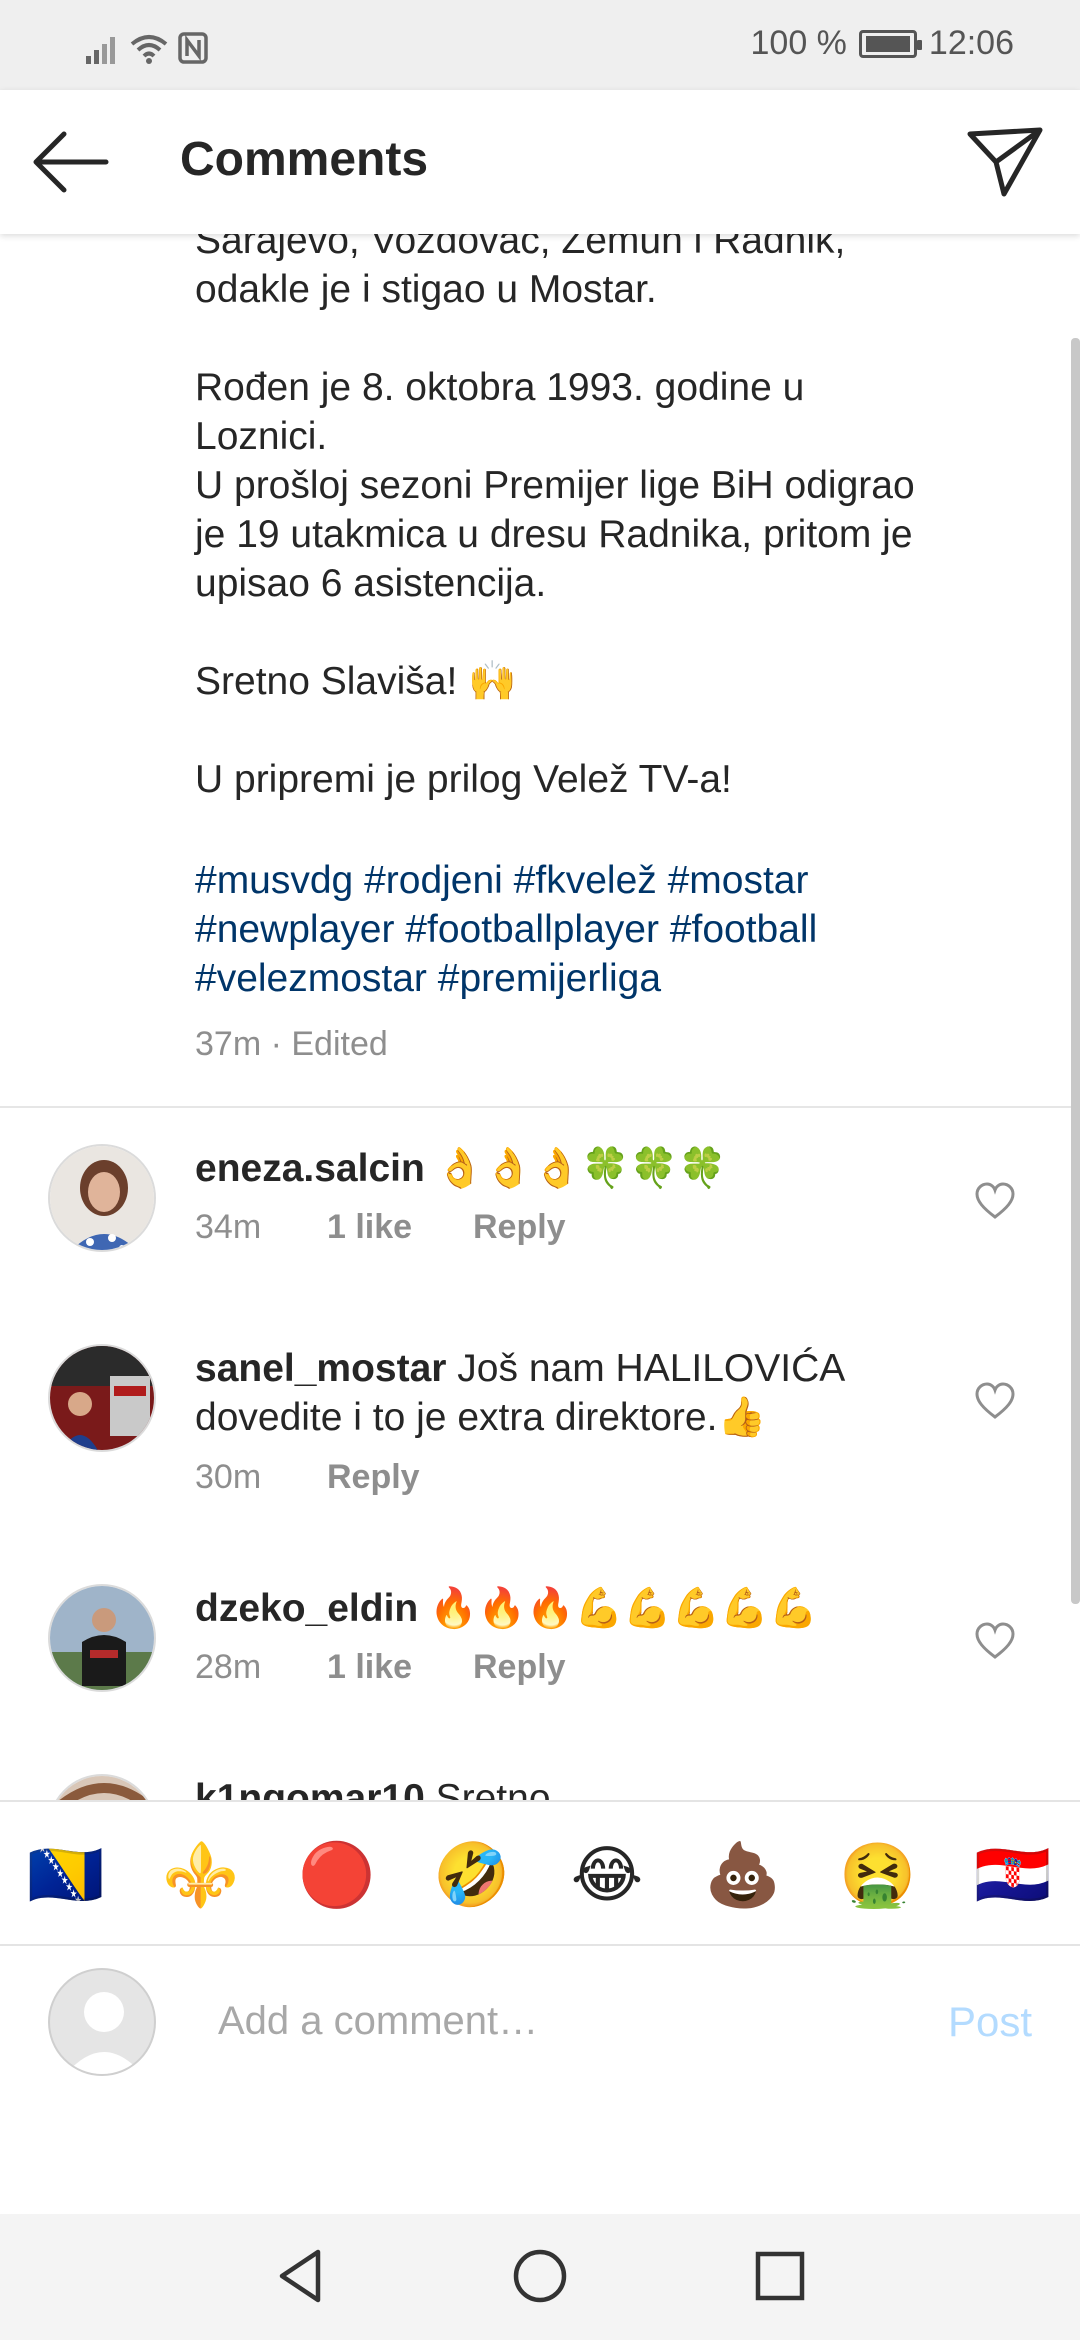 The width and height of the screenshot is (1080, 2340). I want to click on emoji-croatia-flag: 🇭🇷, so click(1013, 1876).